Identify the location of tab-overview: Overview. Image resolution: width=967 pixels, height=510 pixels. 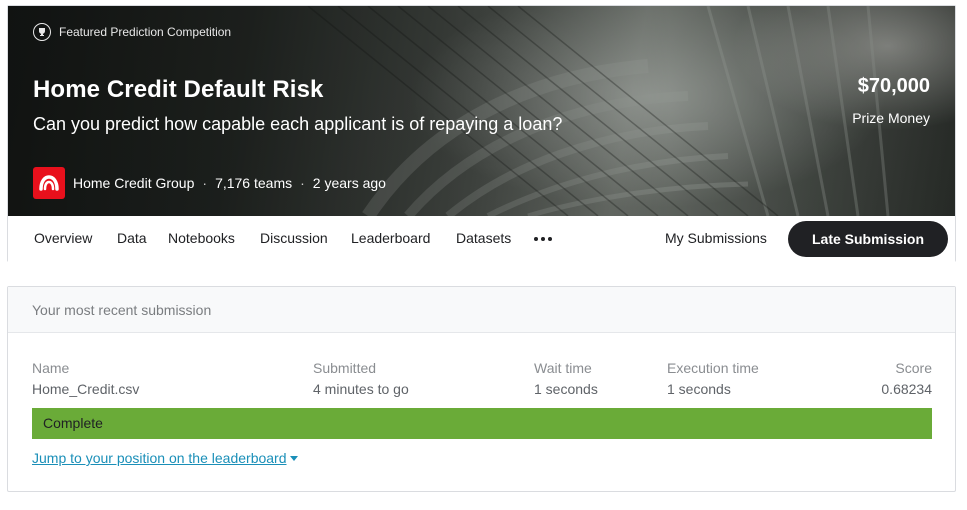
(63, 238).